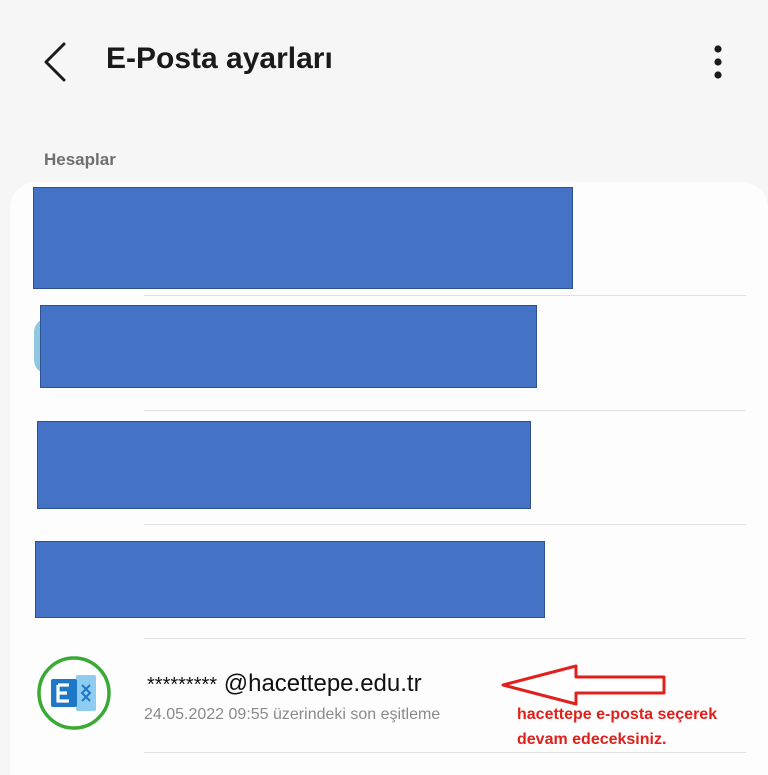  I want to click on exchange-icon, so click(74, 693).